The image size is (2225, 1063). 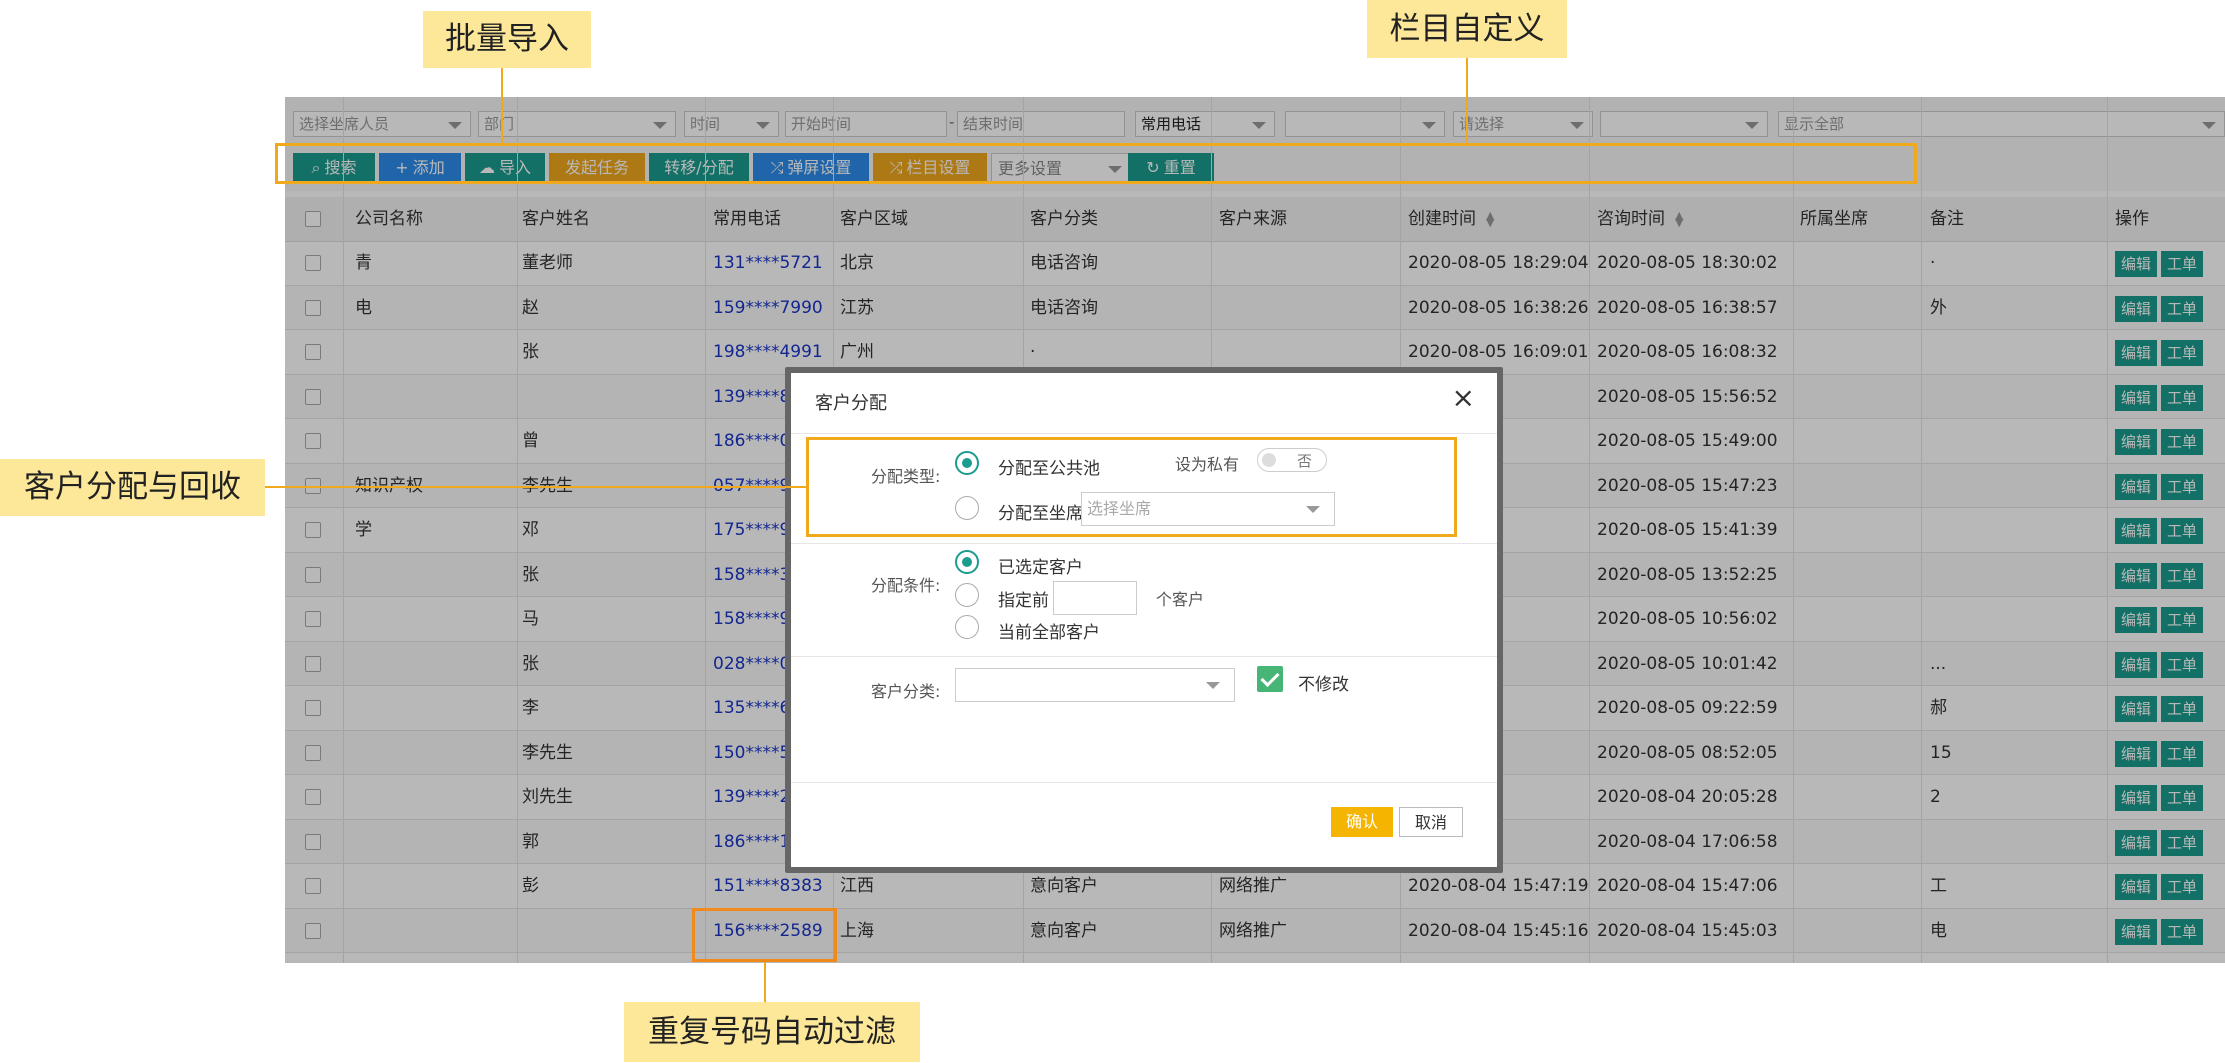 I want to click on callout-column-custom: 栏目自定义, so click(x=1467, y=29).